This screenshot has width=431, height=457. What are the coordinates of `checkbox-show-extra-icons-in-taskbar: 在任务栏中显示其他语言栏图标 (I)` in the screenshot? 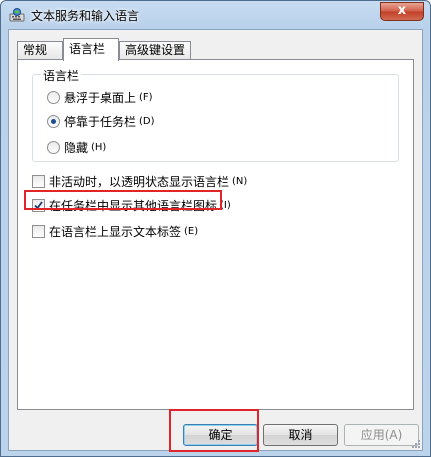 It's located at (131, 205).